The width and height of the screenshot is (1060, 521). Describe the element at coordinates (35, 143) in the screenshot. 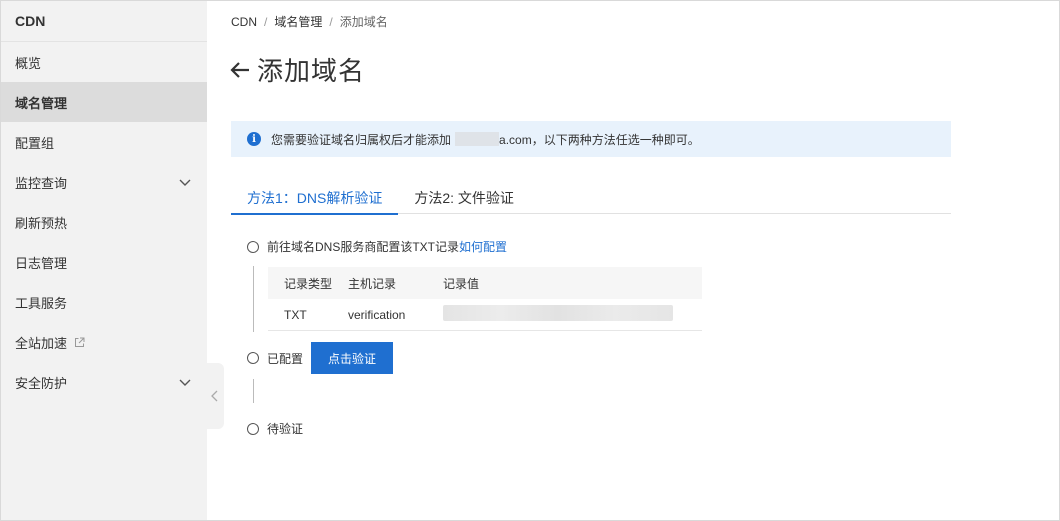

I see `sidebar-item-label: 配置组` at that location.